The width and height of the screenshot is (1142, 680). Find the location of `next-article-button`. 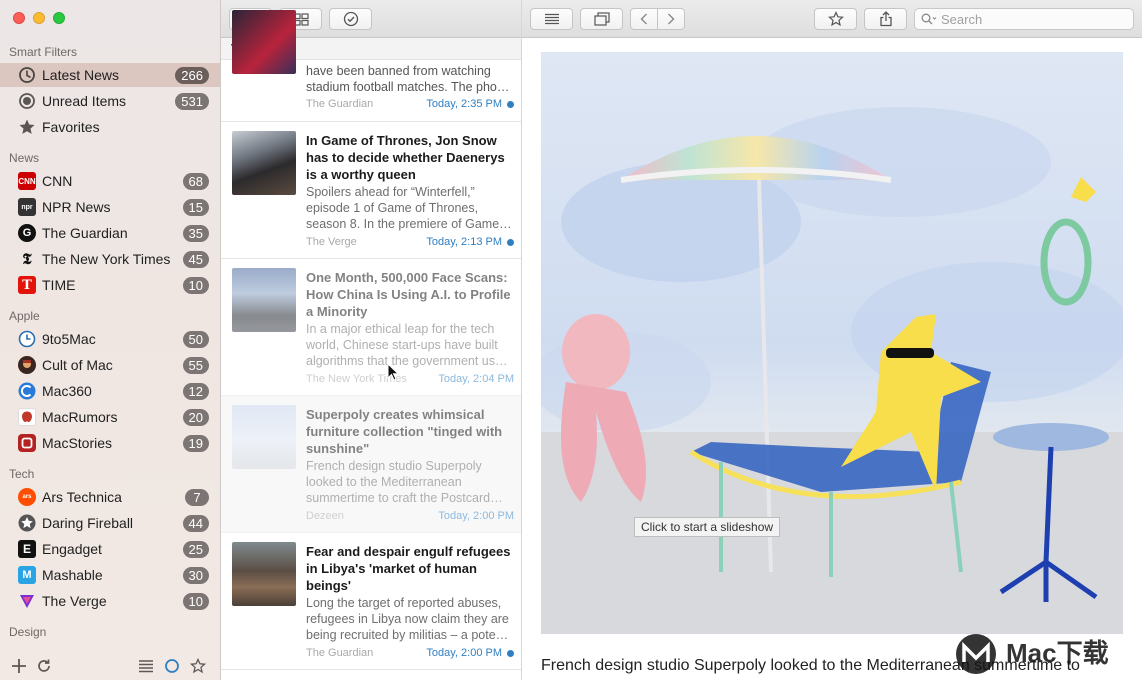

next-article-button is located at coordinates (671, 19).